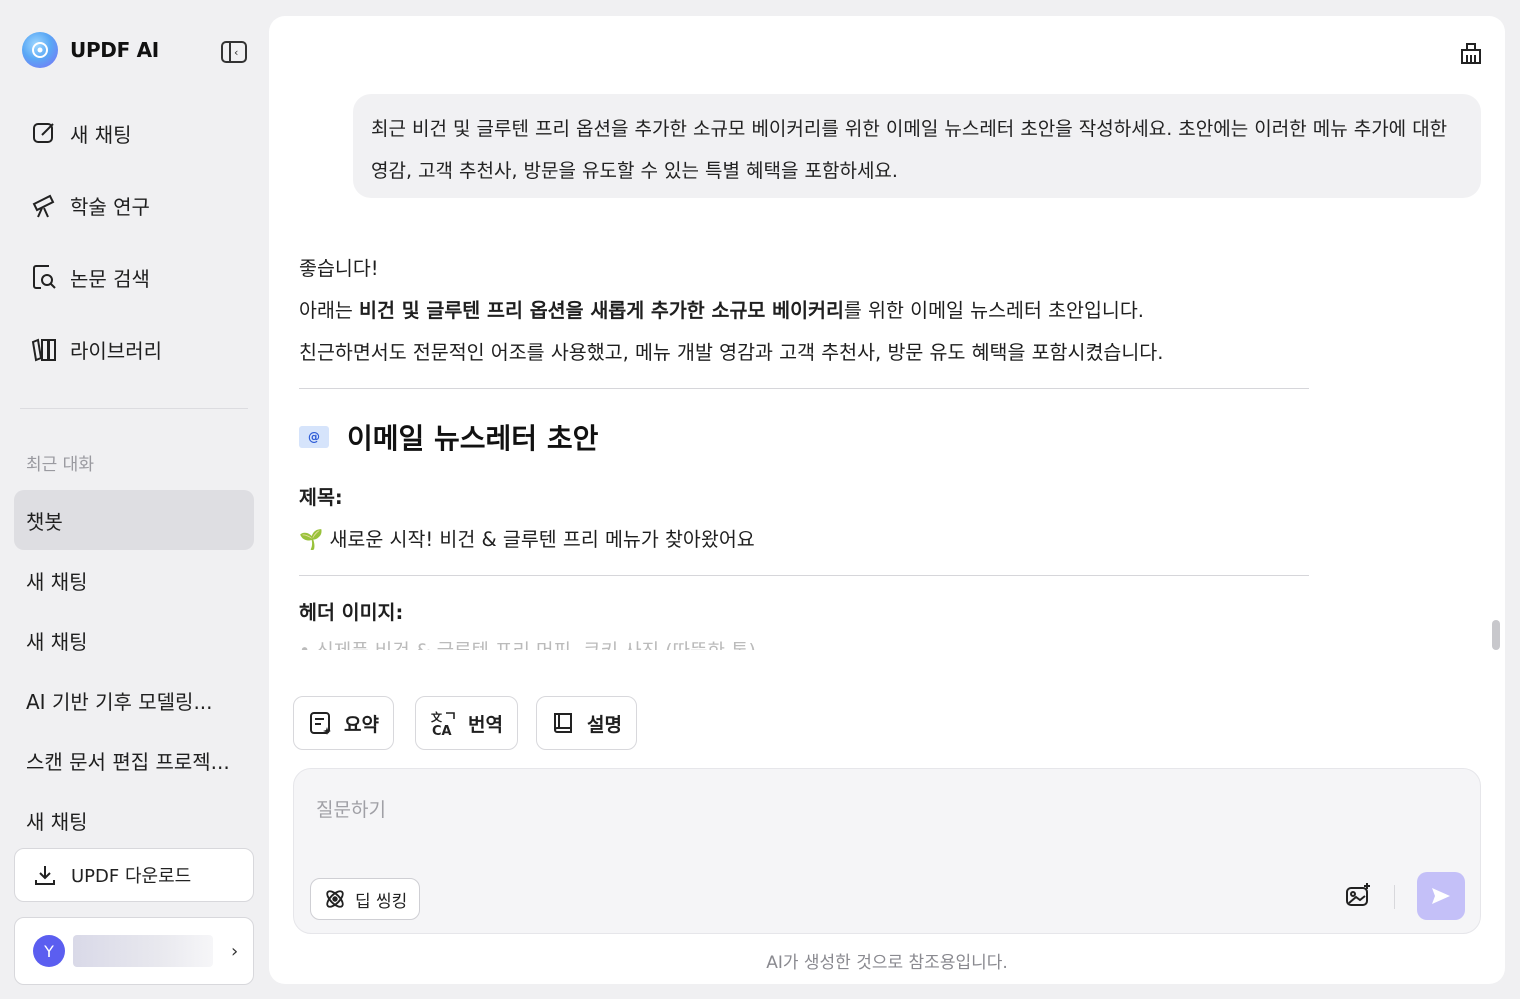  What do you see at coordinates (44, 205) in the screenshot?
I see `telescope-icon` at bounding box center [44, 205].